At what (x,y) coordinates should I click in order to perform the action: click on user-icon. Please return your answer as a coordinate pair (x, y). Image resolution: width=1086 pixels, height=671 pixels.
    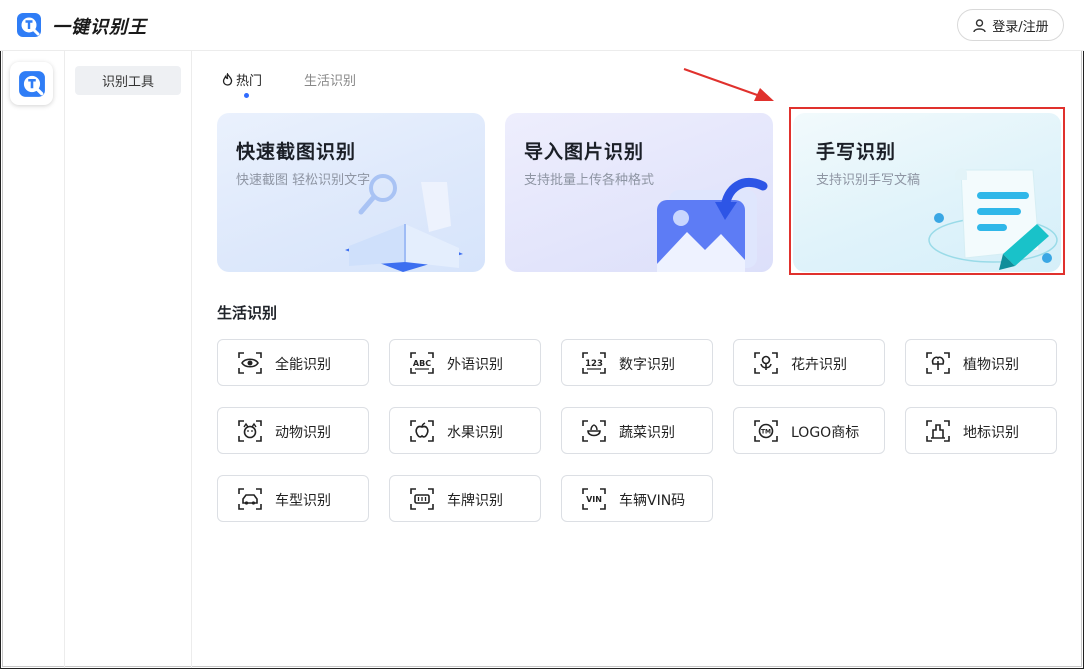
    Looking at the image, I should click on (979, 25).